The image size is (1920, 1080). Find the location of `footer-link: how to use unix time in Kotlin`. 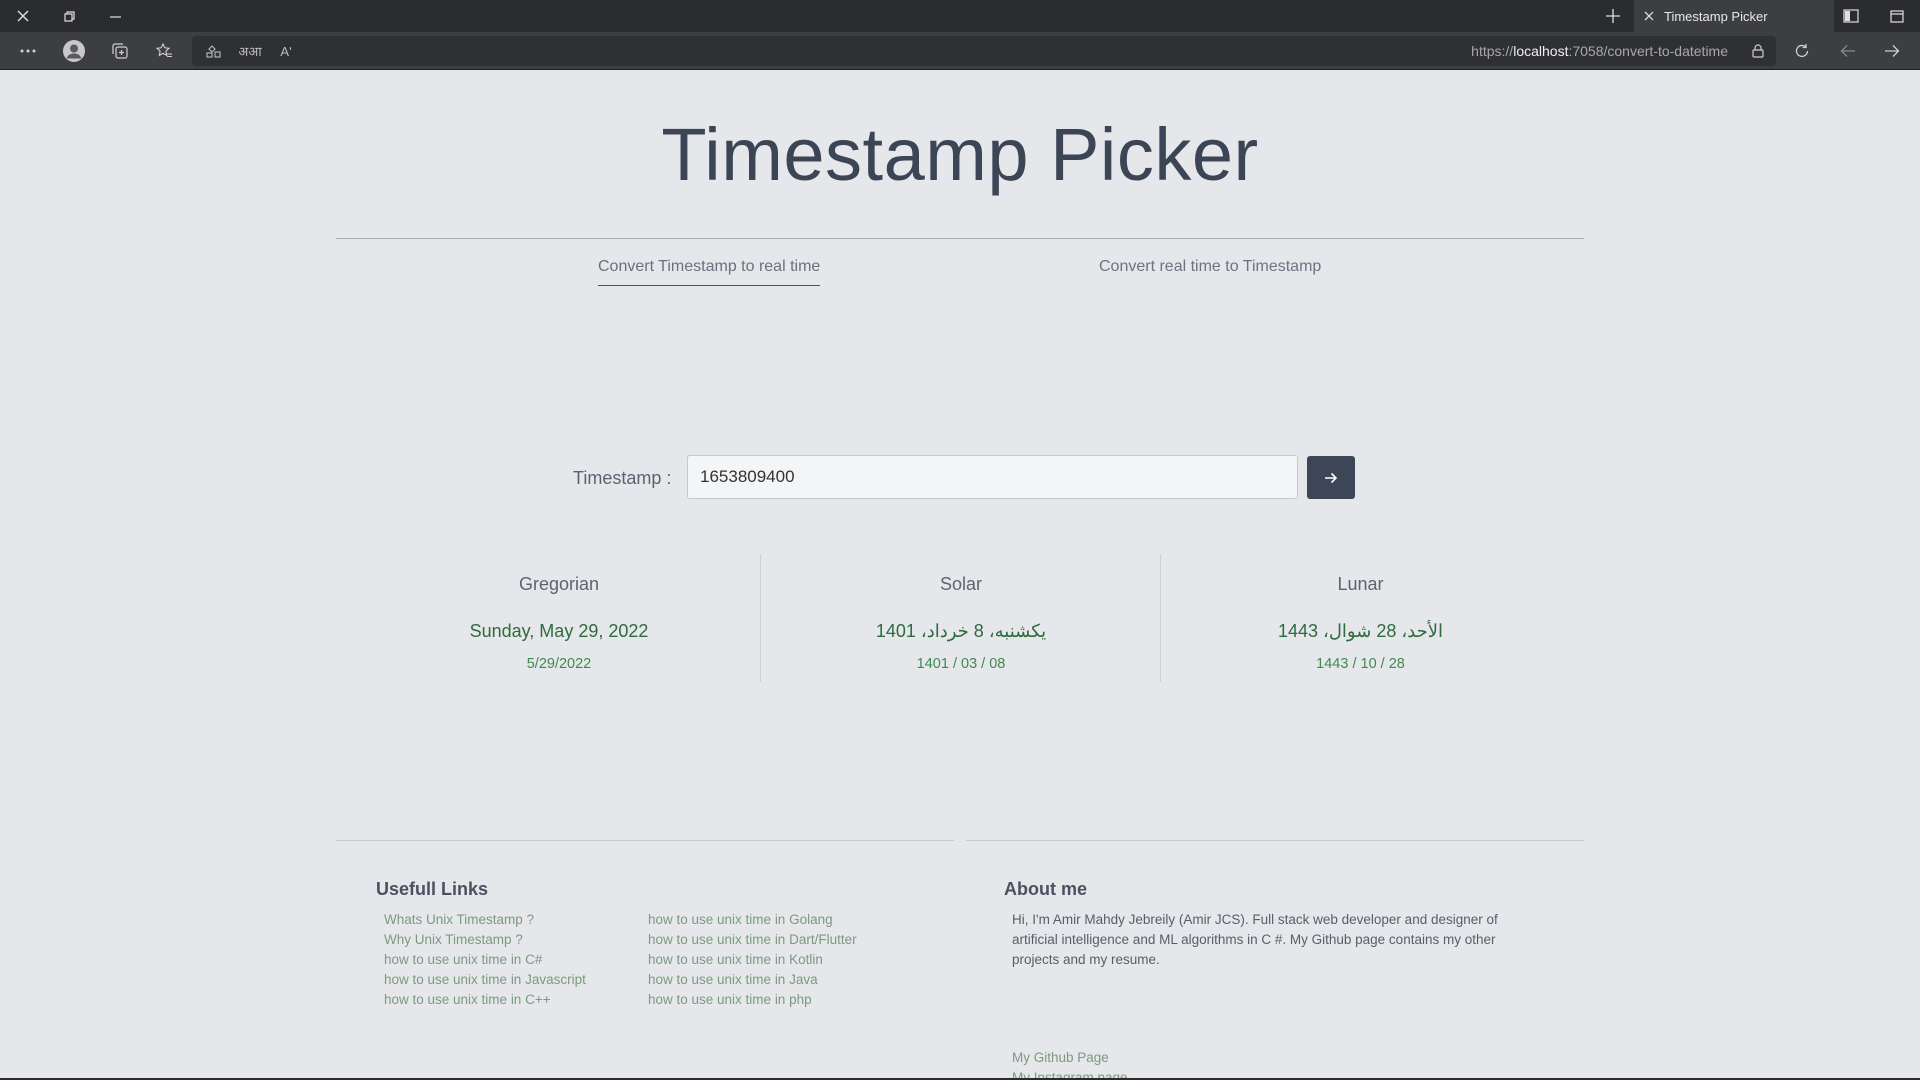

footer-link: how to use unix time in Kotlin is located at coordinates (752, 960).